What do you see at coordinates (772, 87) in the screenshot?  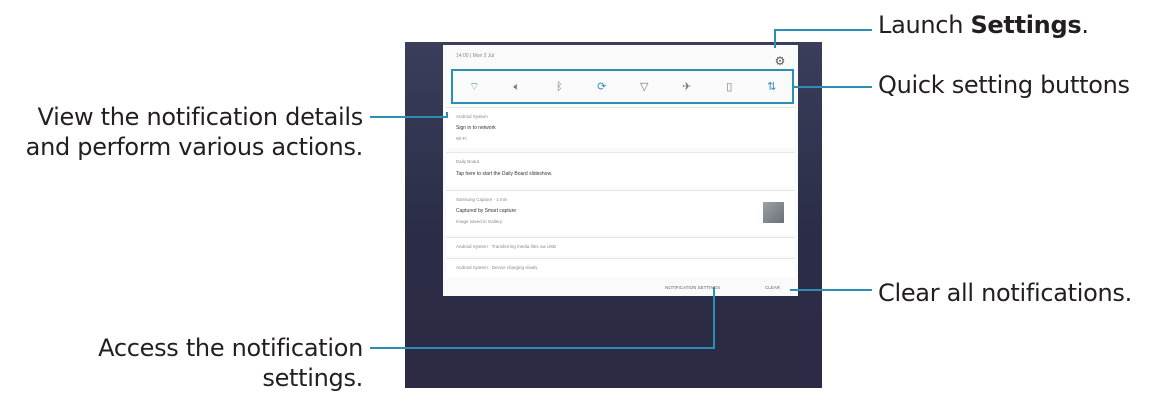 I see `mobile-data-icon: ⇅` at bounding box center [772, 87].